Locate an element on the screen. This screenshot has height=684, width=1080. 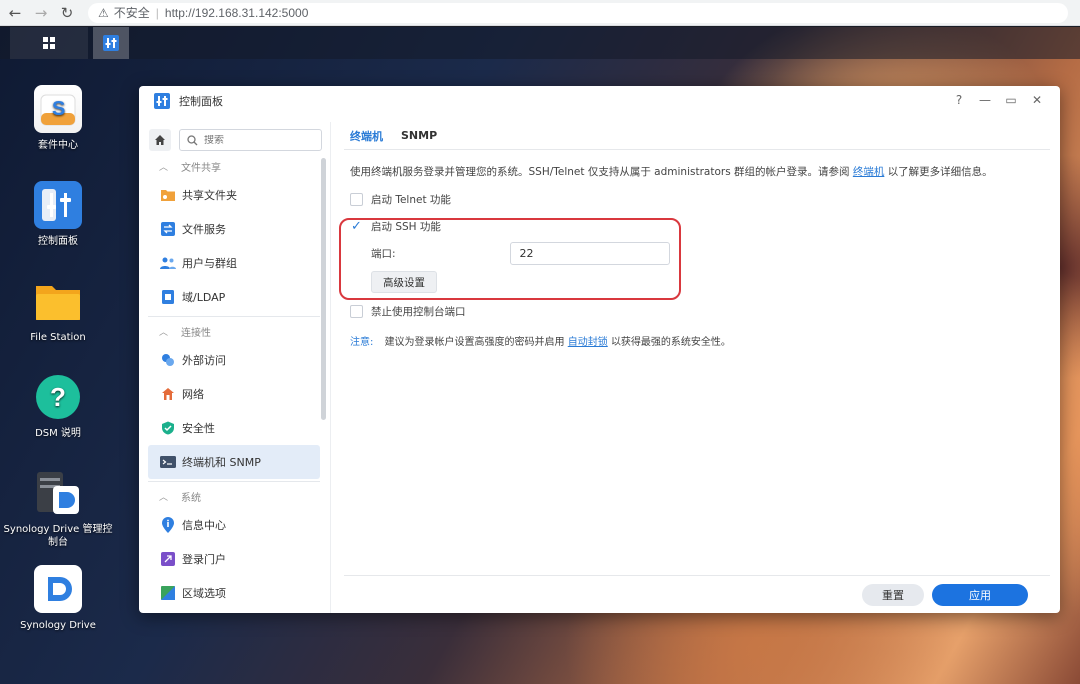
home-icon is located at coordinates (160, 140).